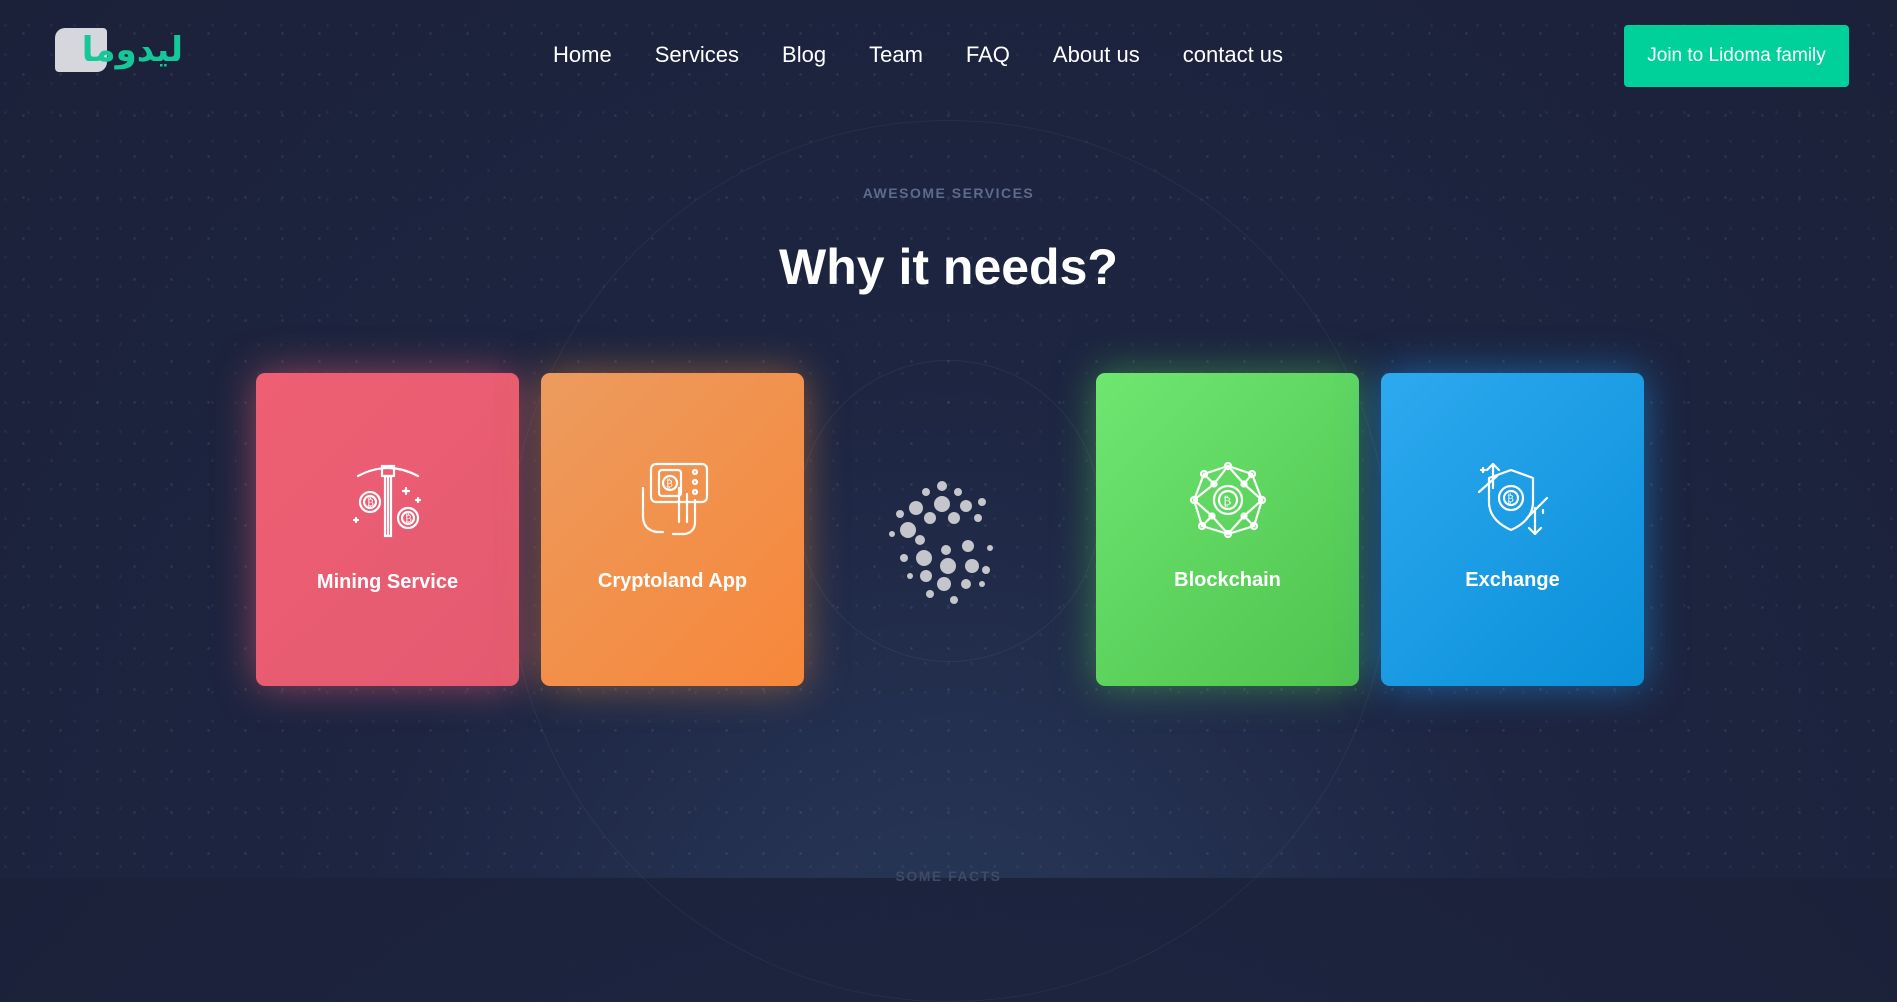  What do you see at coordinates (896, 55) in the screenshot?
I see `nav-team: Team` at bounding box center [896, 55].